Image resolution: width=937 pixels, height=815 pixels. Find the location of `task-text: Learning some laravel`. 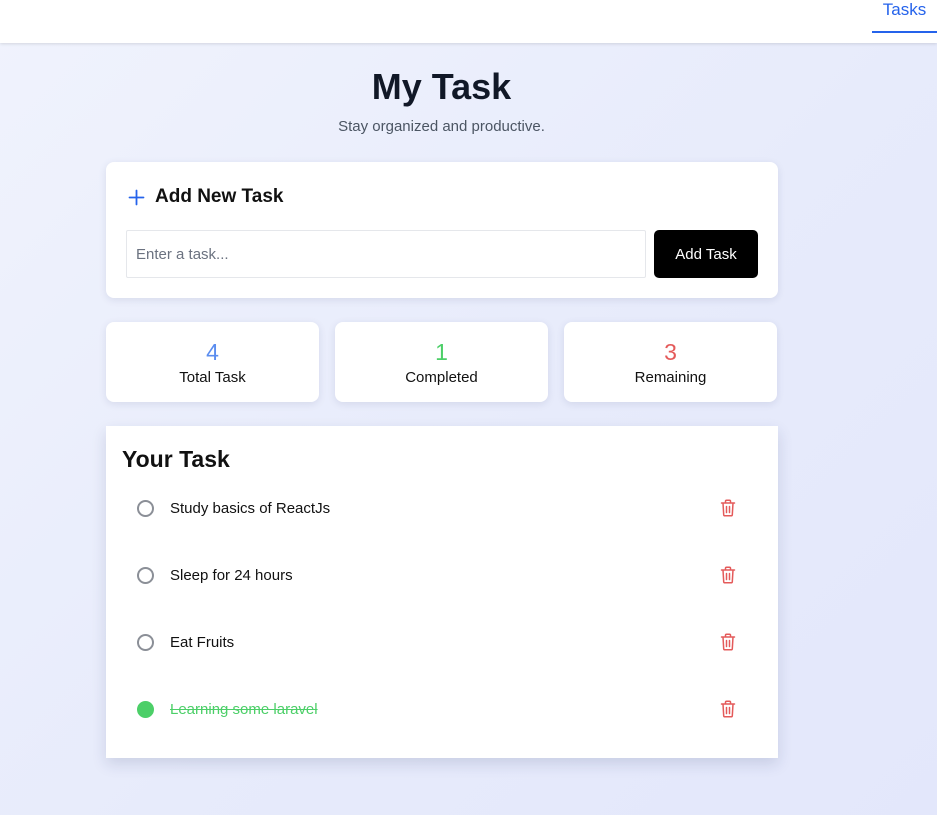

task-text: Learning some laravel is located at coordinates (244, 709).